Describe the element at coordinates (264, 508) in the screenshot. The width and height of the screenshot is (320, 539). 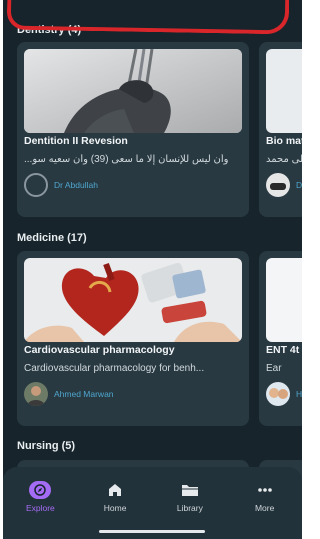
I see `nav-label-more: More` at that location.